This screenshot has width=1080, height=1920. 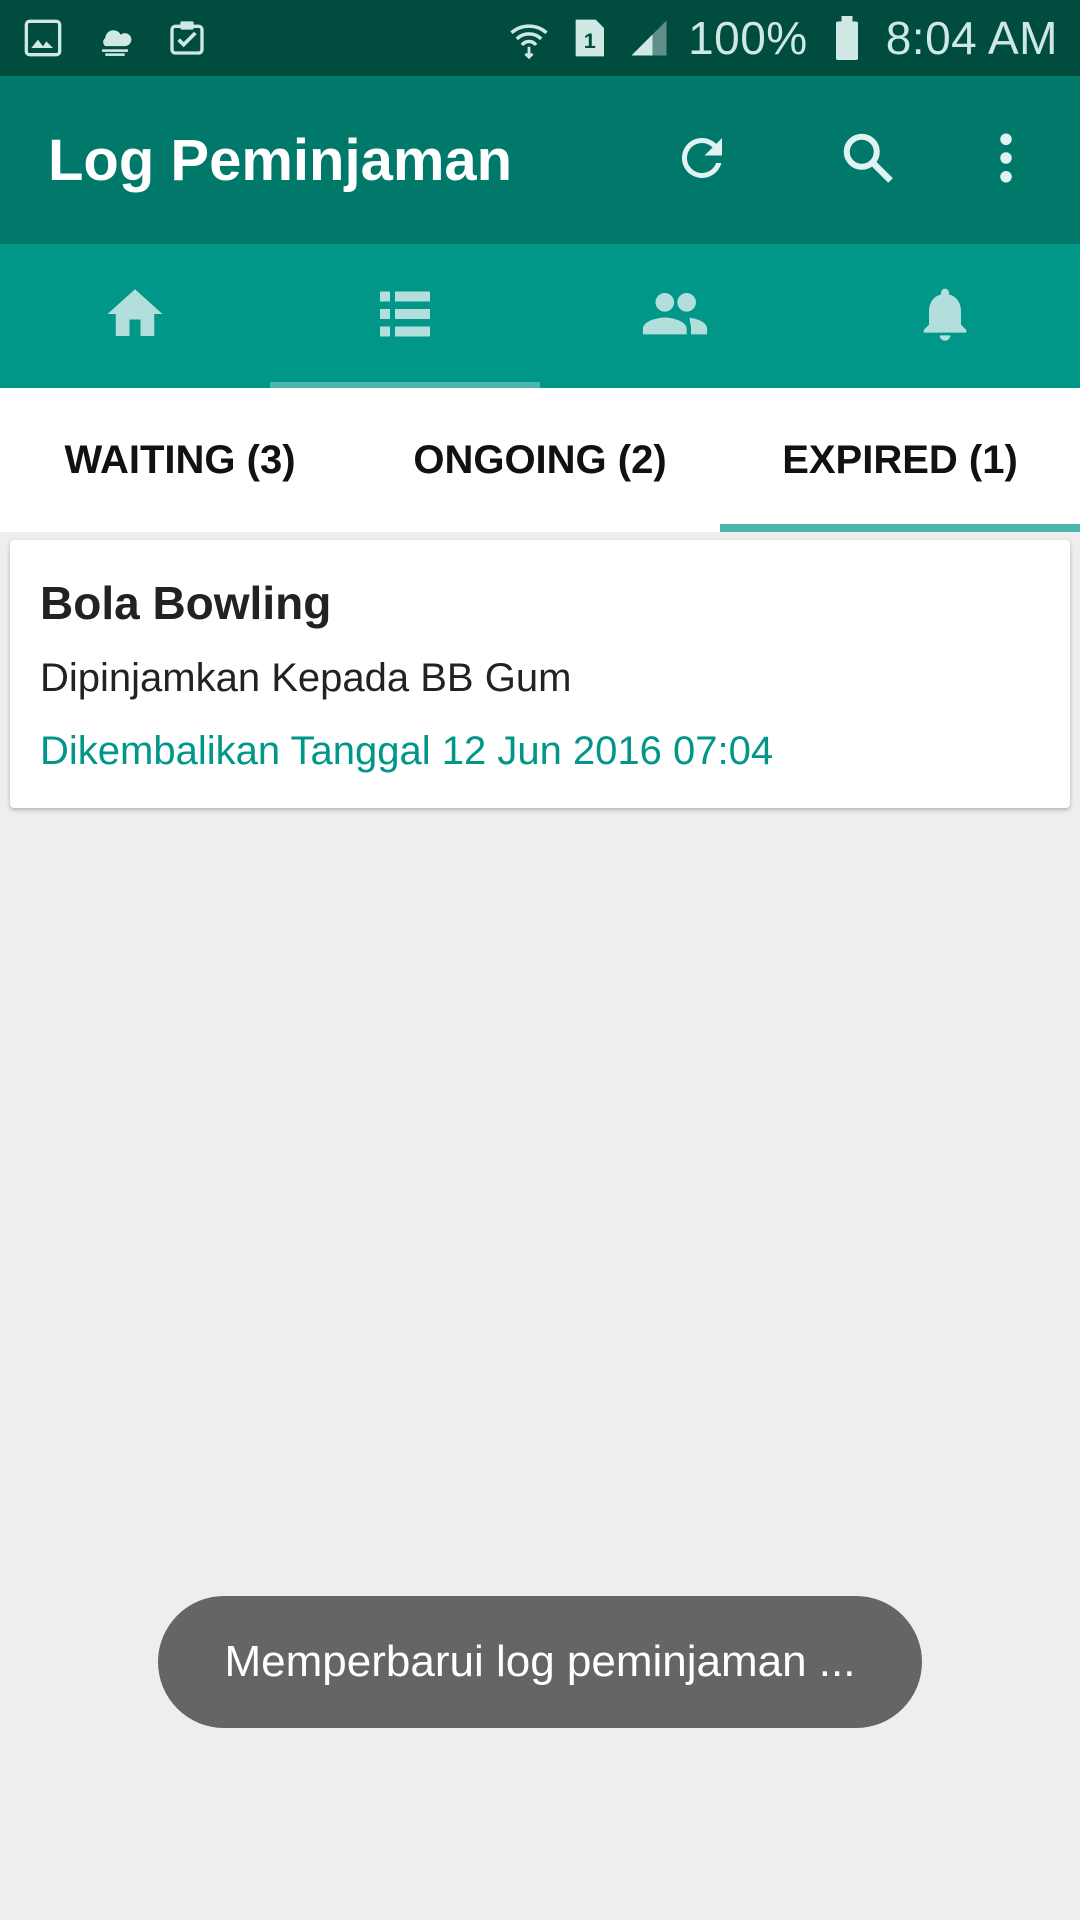 I want to click on home-icon, so click(x=135, y=316).